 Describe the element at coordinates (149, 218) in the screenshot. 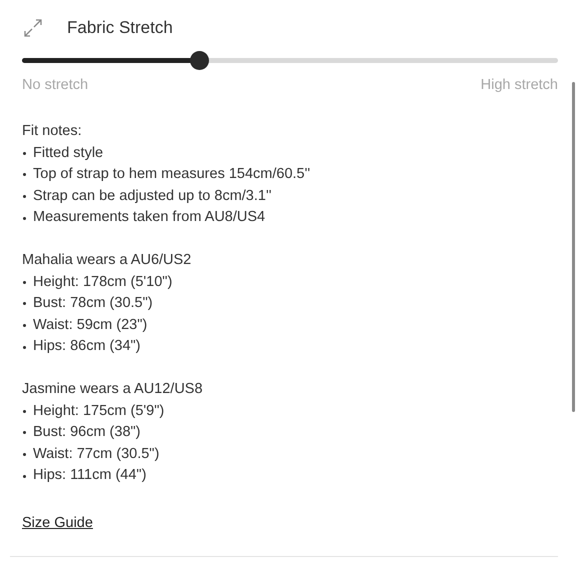

I see `list-item: Measurements taken from AU8/US4` at that location.